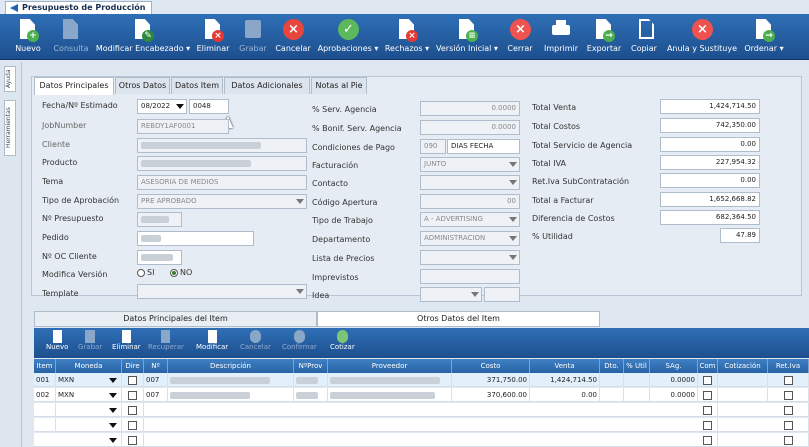 The height and width of the screenshot is (447, 809). What do you see at coordinates (222, 182) in the screenshot?
I see `tema-field: ASESORIA DE MEDIOS` at bounding box center [222, 182].